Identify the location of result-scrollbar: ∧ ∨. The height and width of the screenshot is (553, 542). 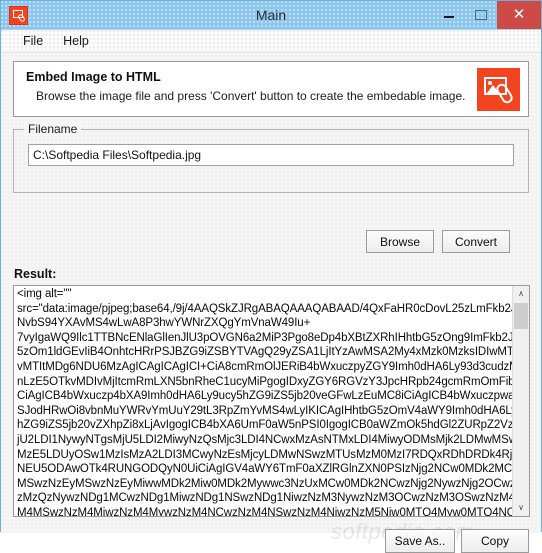
(520, 401).